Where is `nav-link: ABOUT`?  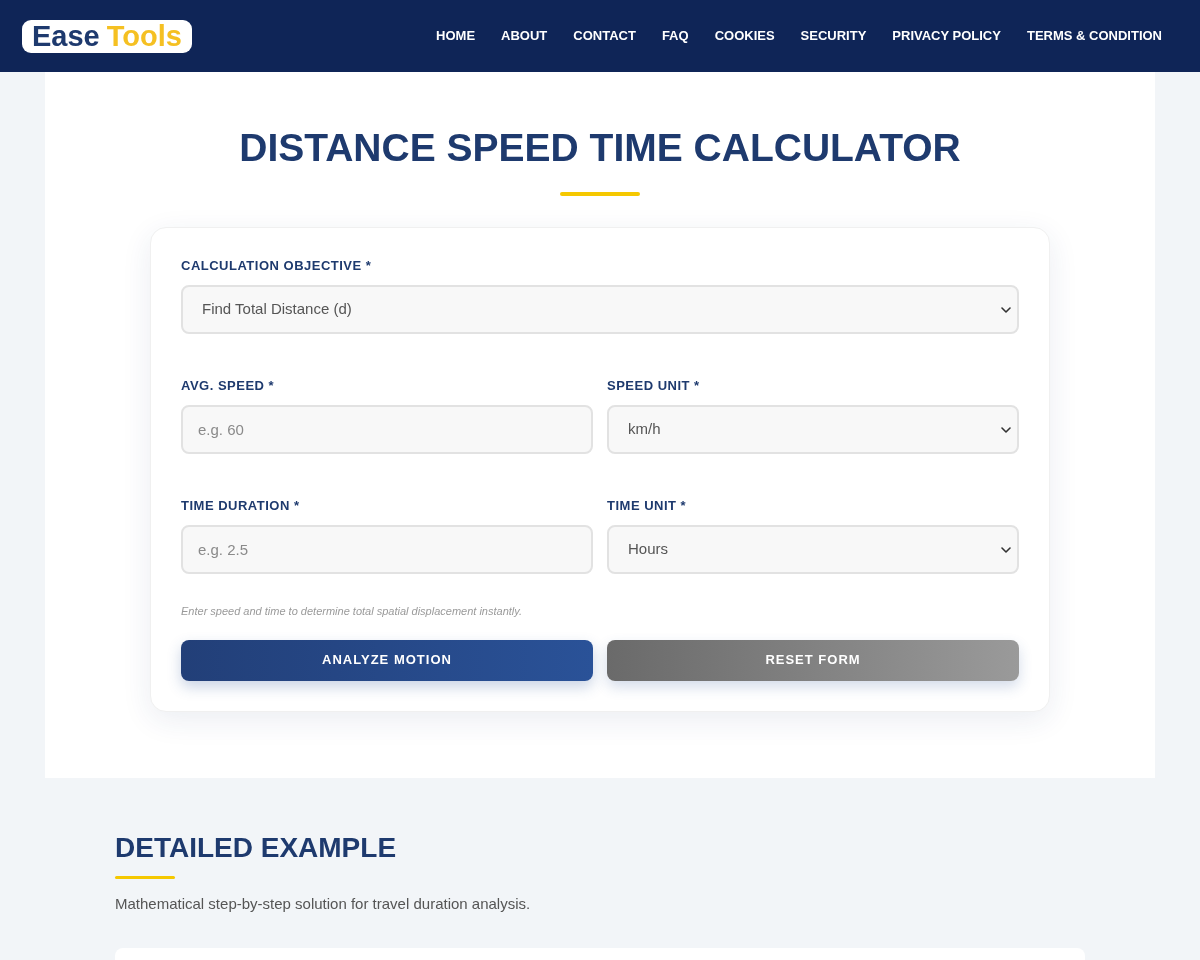 nav-link: ABOUT is located at coordinates (524, 36).